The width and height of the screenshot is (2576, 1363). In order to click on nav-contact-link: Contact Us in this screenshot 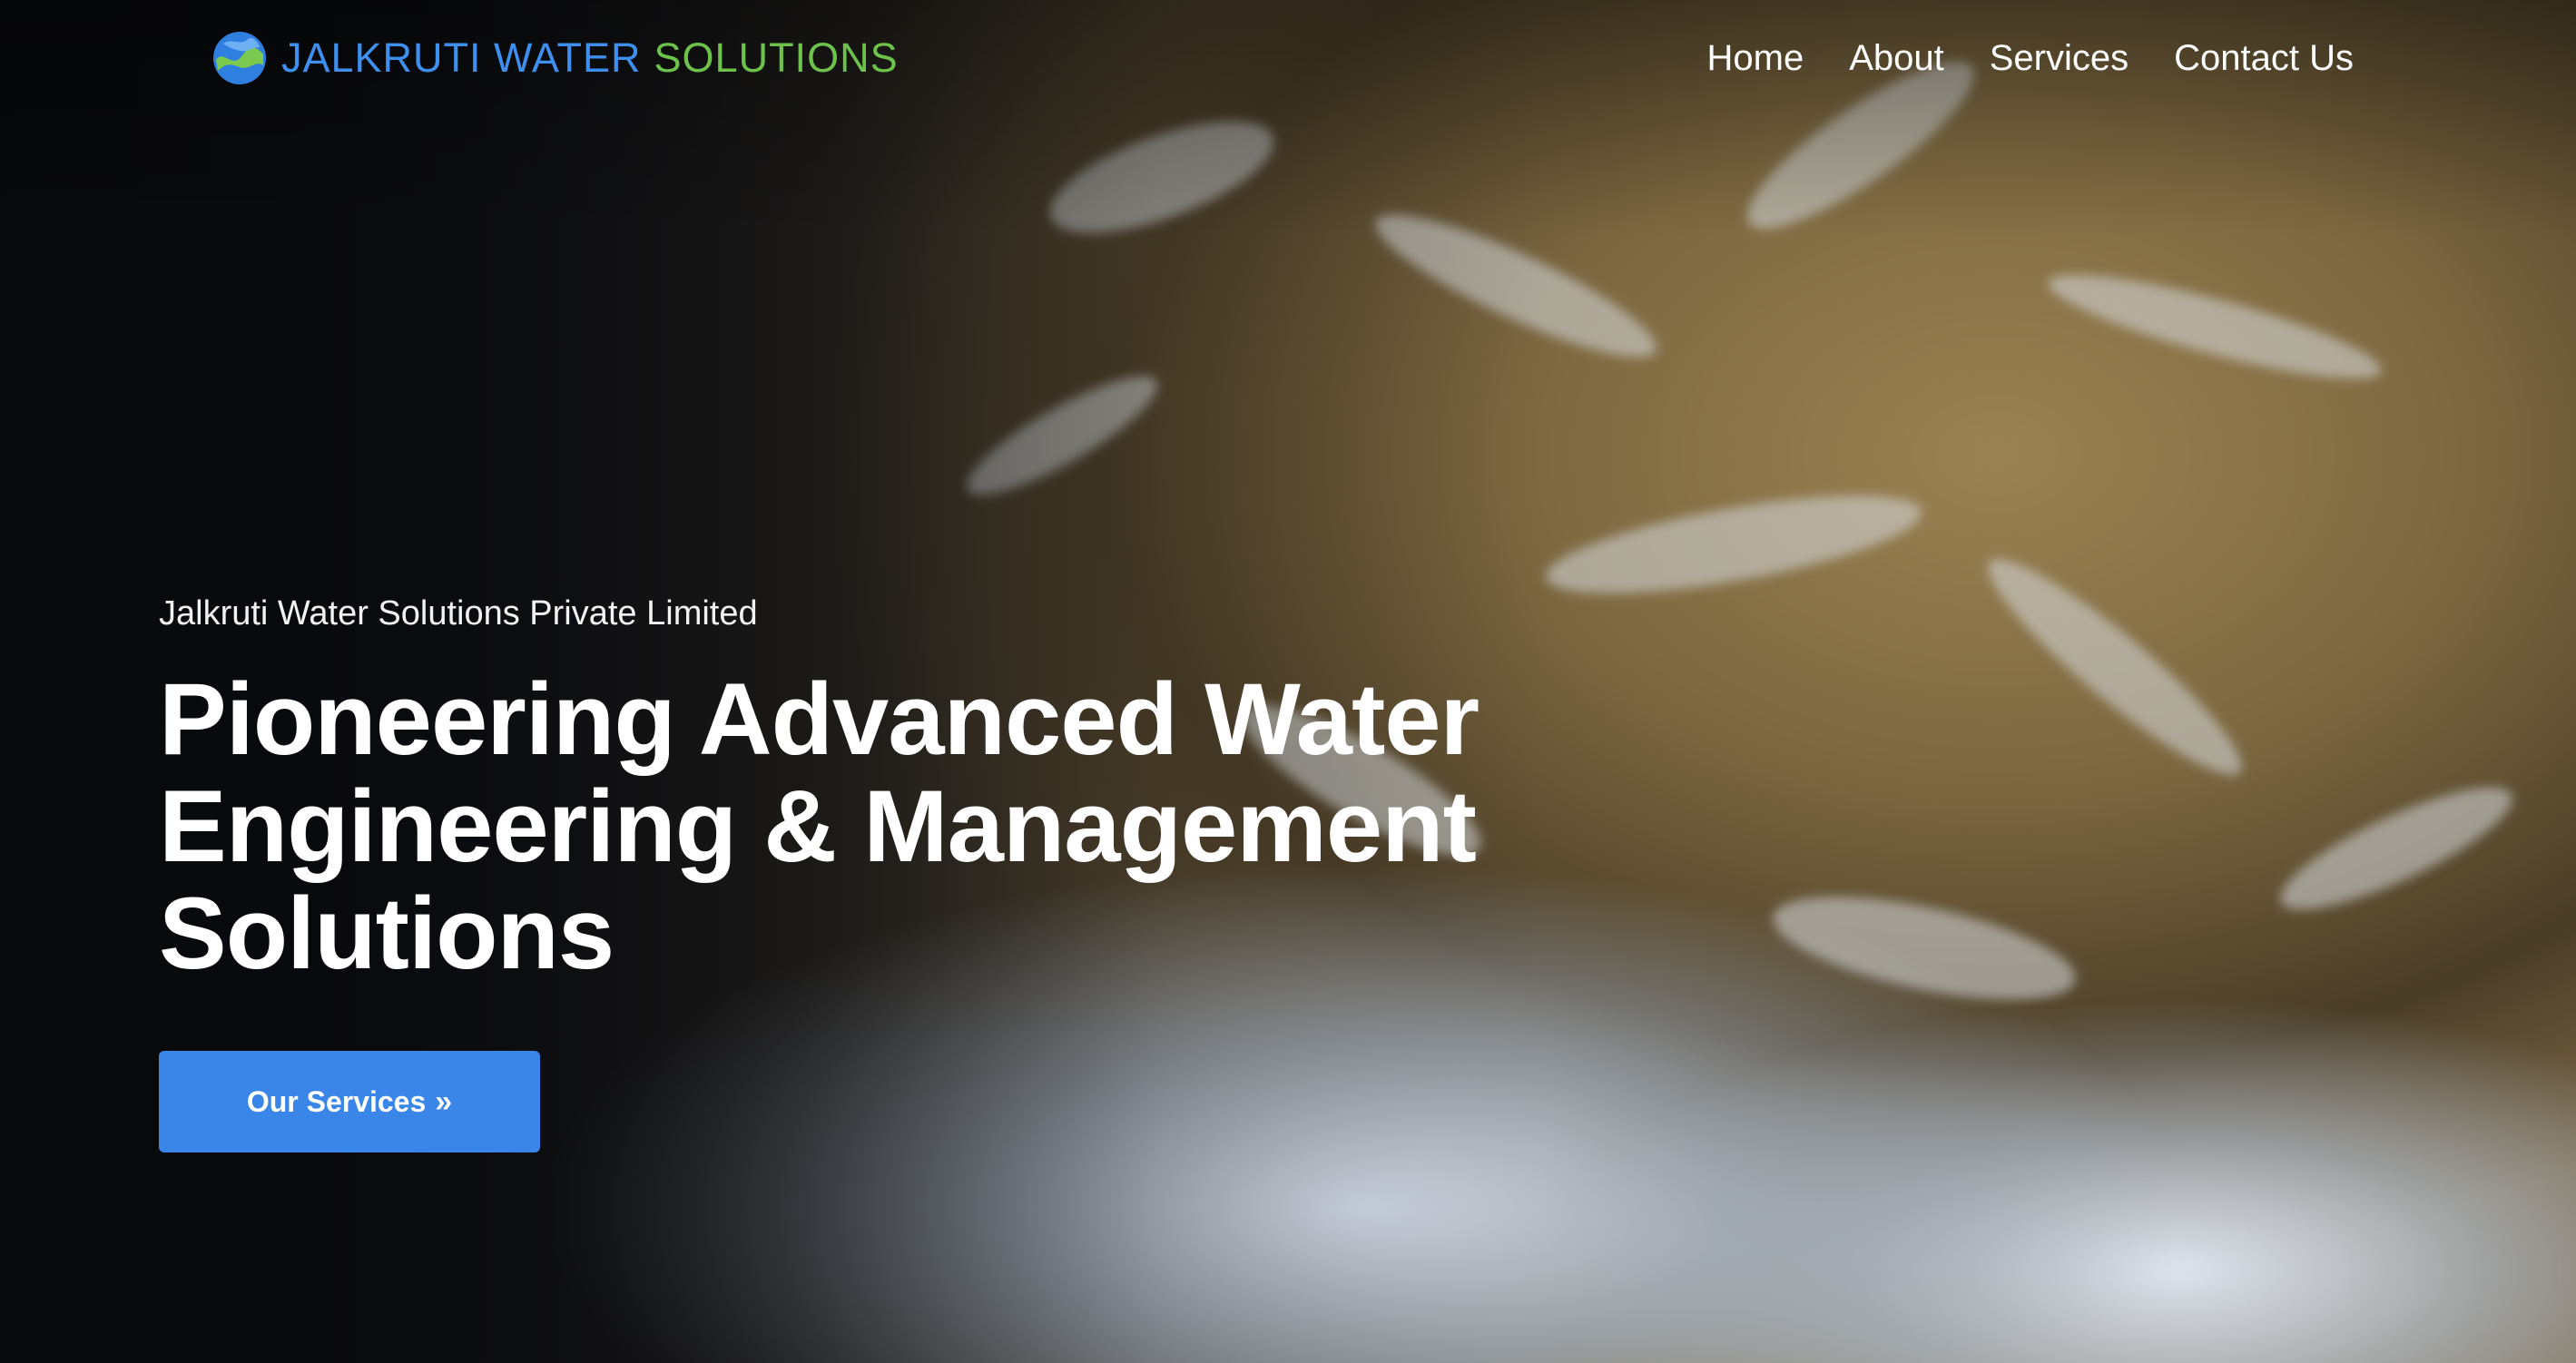, I will do `click(2264, 59)`.